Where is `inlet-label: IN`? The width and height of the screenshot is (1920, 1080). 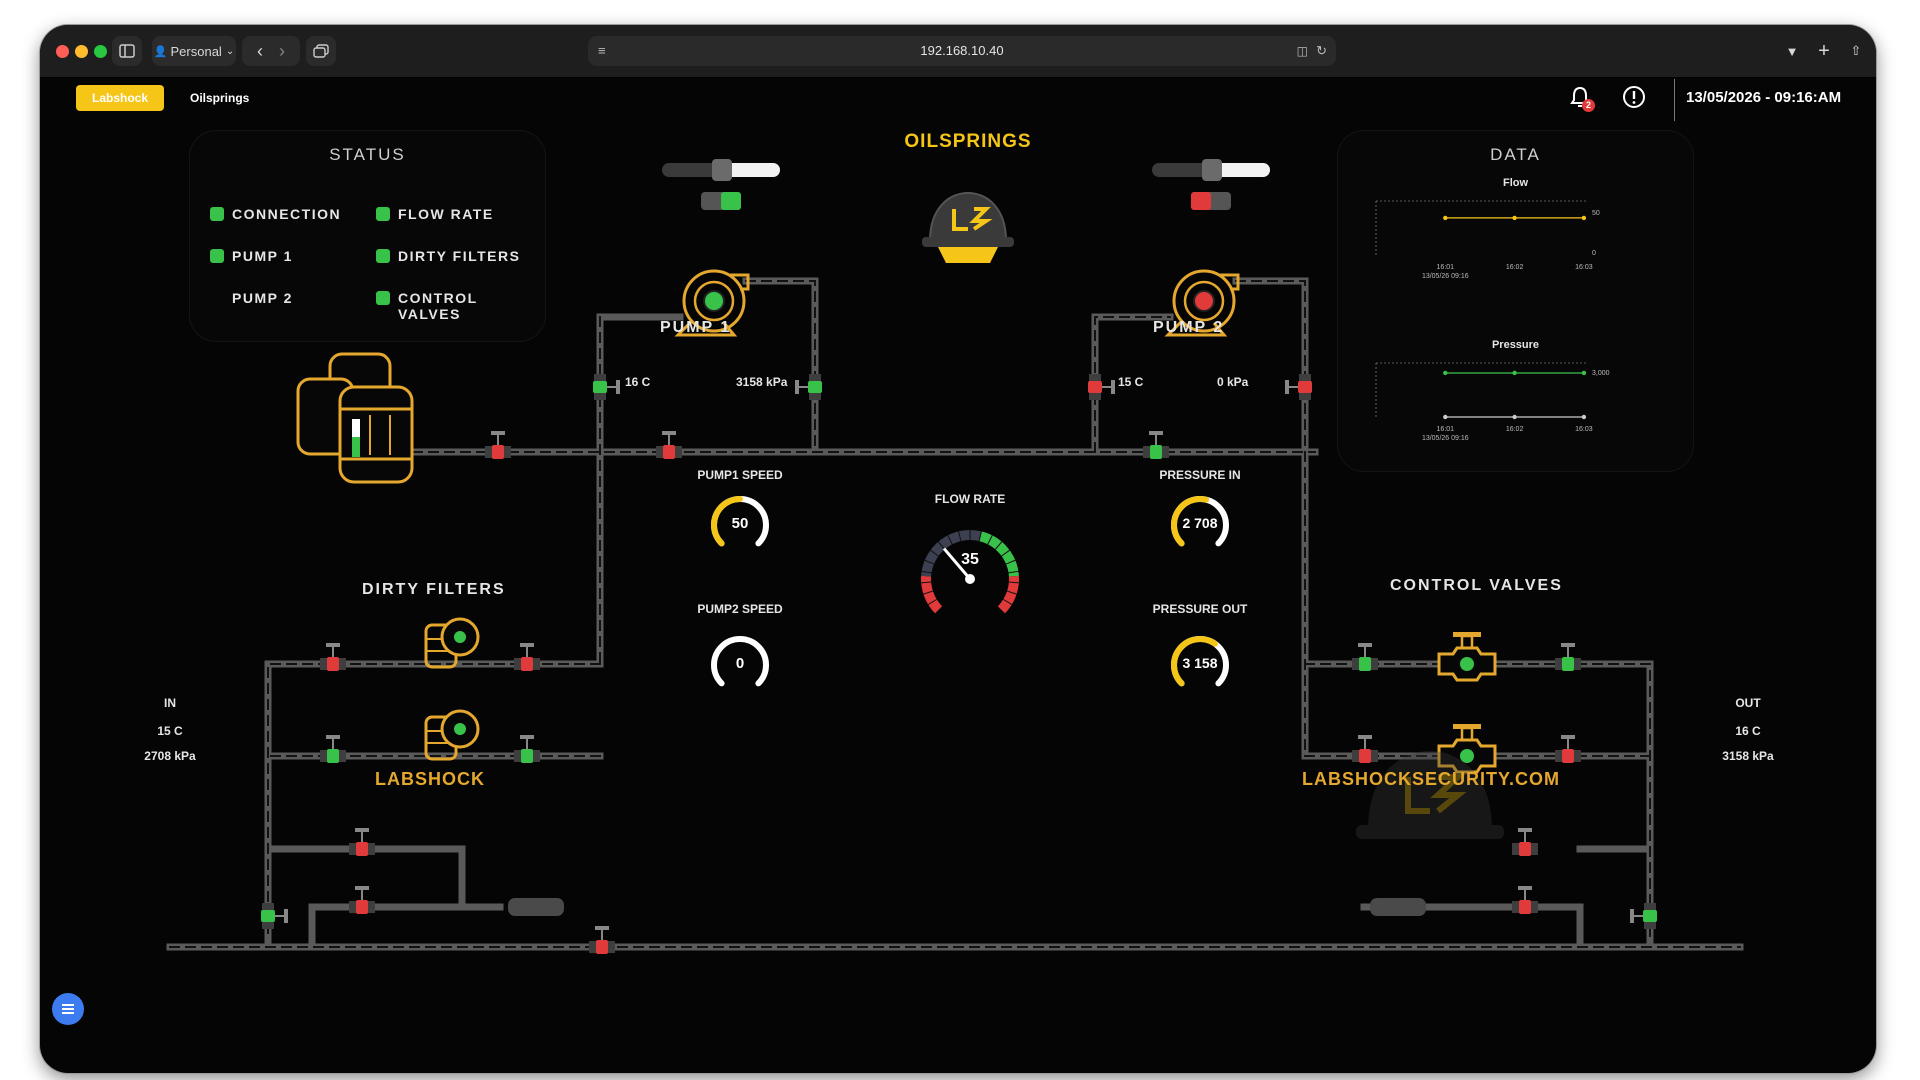
inlet-label: IN is located at coordinates (170, 703).